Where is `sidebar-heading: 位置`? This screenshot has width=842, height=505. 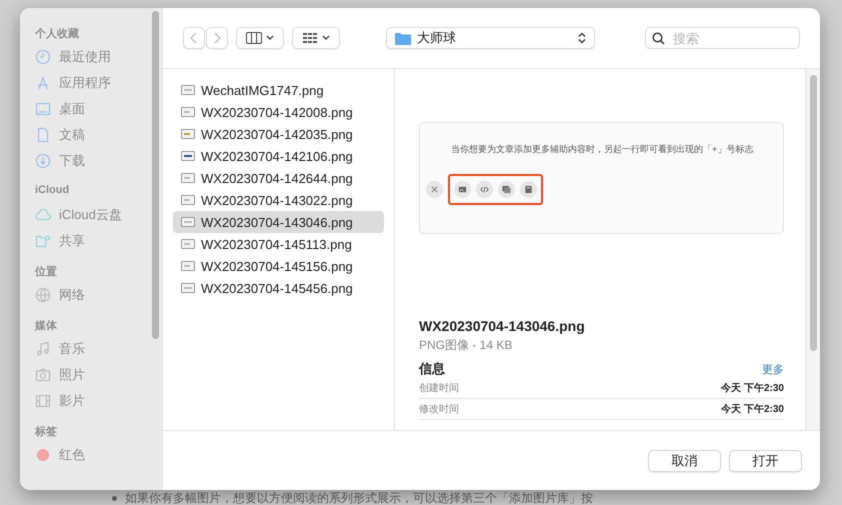
sidebar-heading: 位置 is located at coordinates (46, 272).